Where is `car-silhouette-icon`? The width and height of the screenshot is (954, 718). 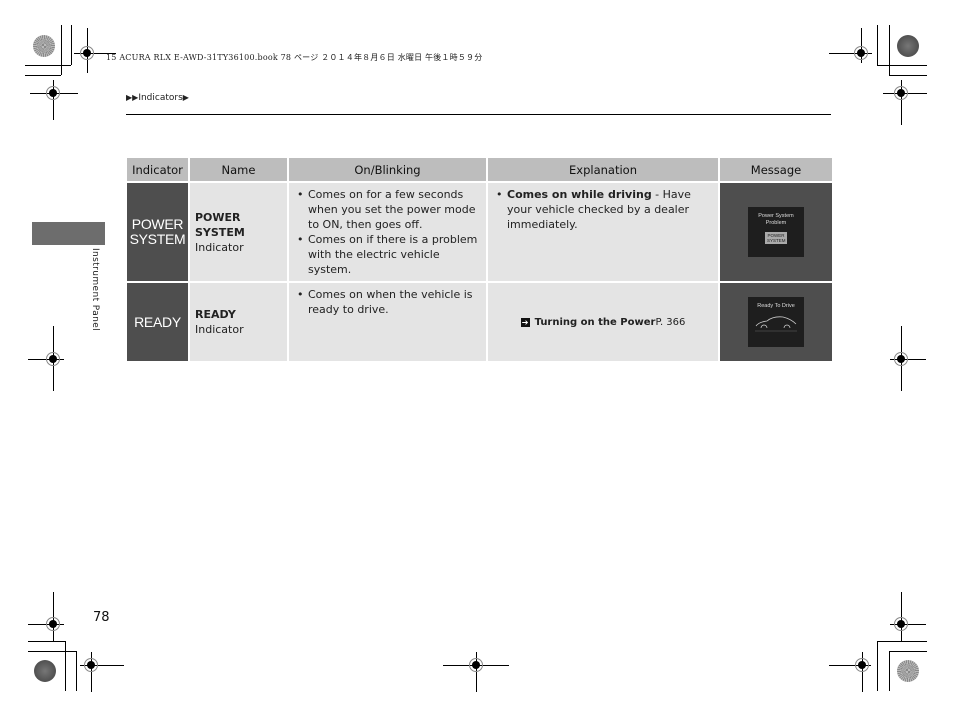
car-silhouette-icon is located at coordinates (776, 324).